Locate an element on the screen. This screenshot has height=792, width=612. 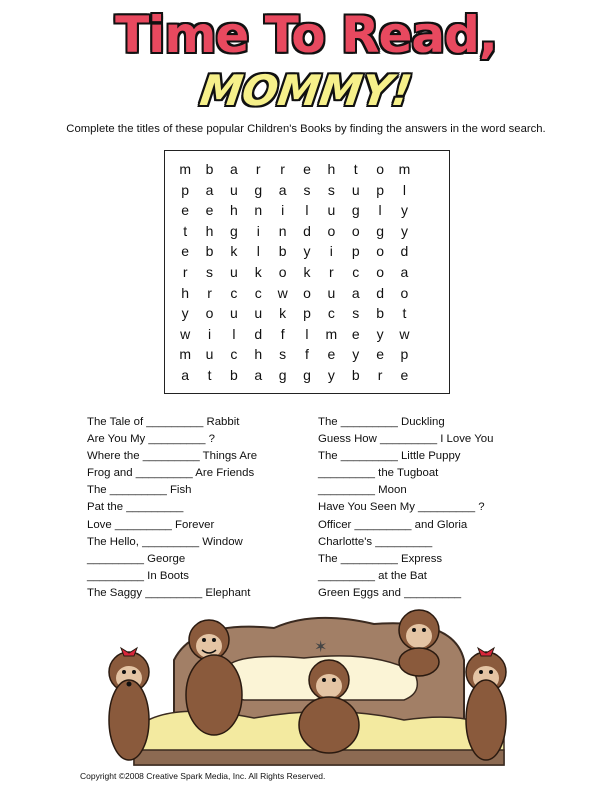
clue-right: The _________ Express is located at coordinates (380, 558).